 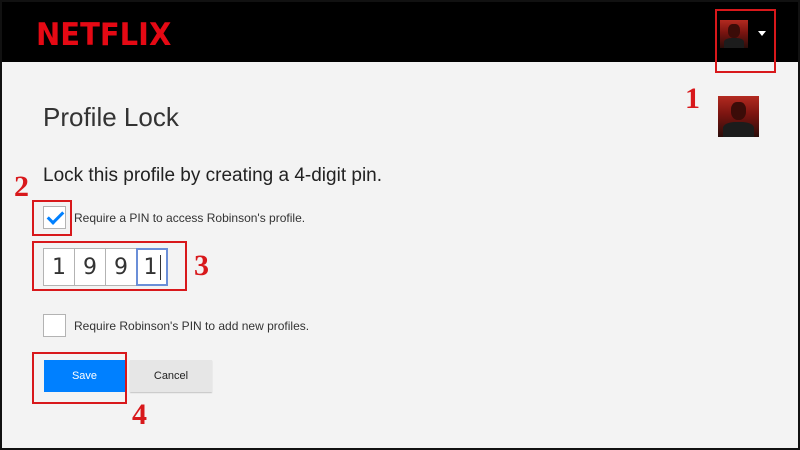 I want to click on account-menu, so click(x=748, y=36).